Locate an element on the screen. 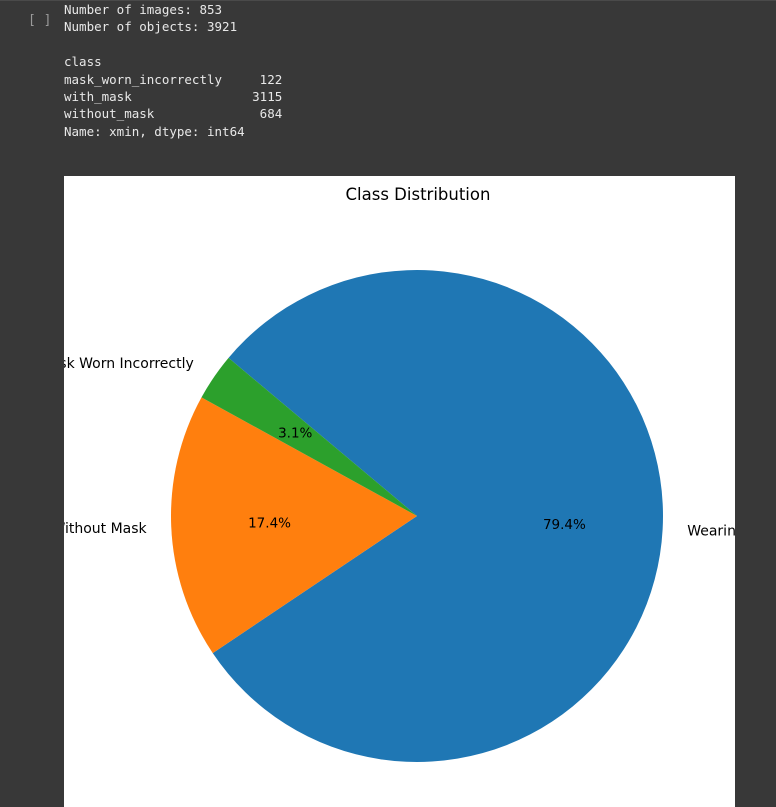 This screenshot has height=807, width=776. slice-percent-without-mask: 17.4% is located at coordinates (269, 523).